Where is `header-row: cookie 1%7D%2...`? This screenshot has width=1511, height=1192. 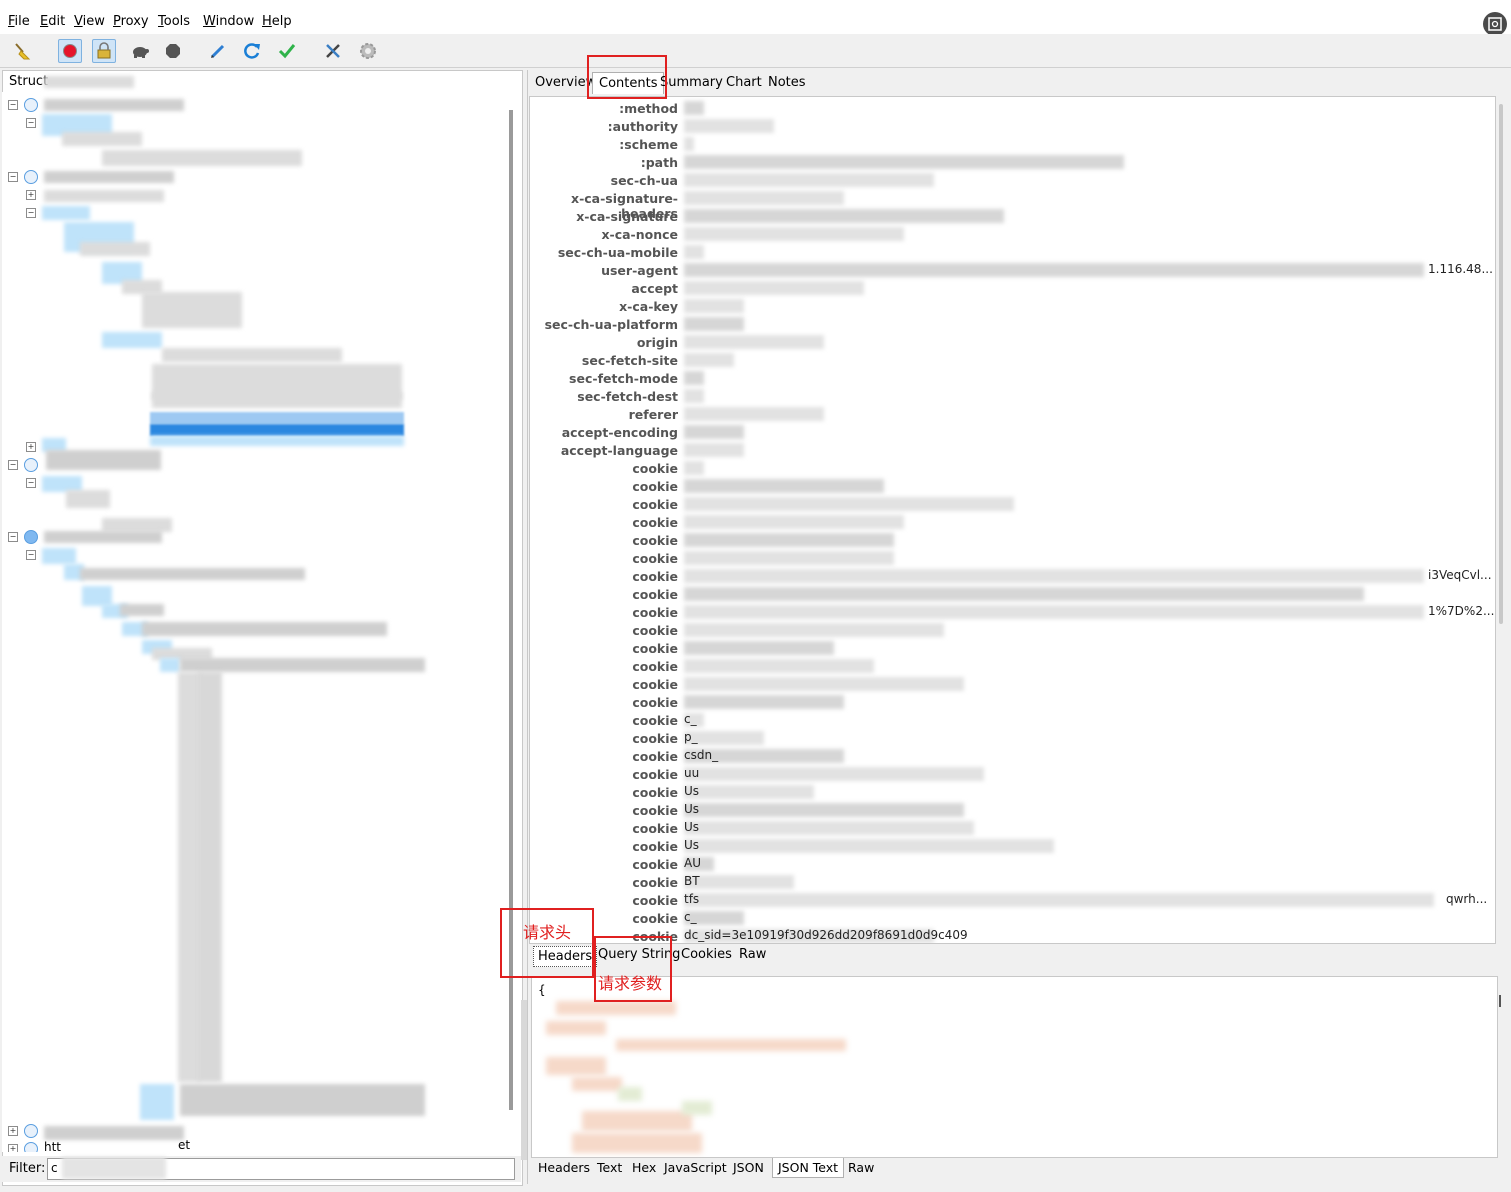 header-row: cookie 1%7D%2... is located at coordinates (1012, 612).